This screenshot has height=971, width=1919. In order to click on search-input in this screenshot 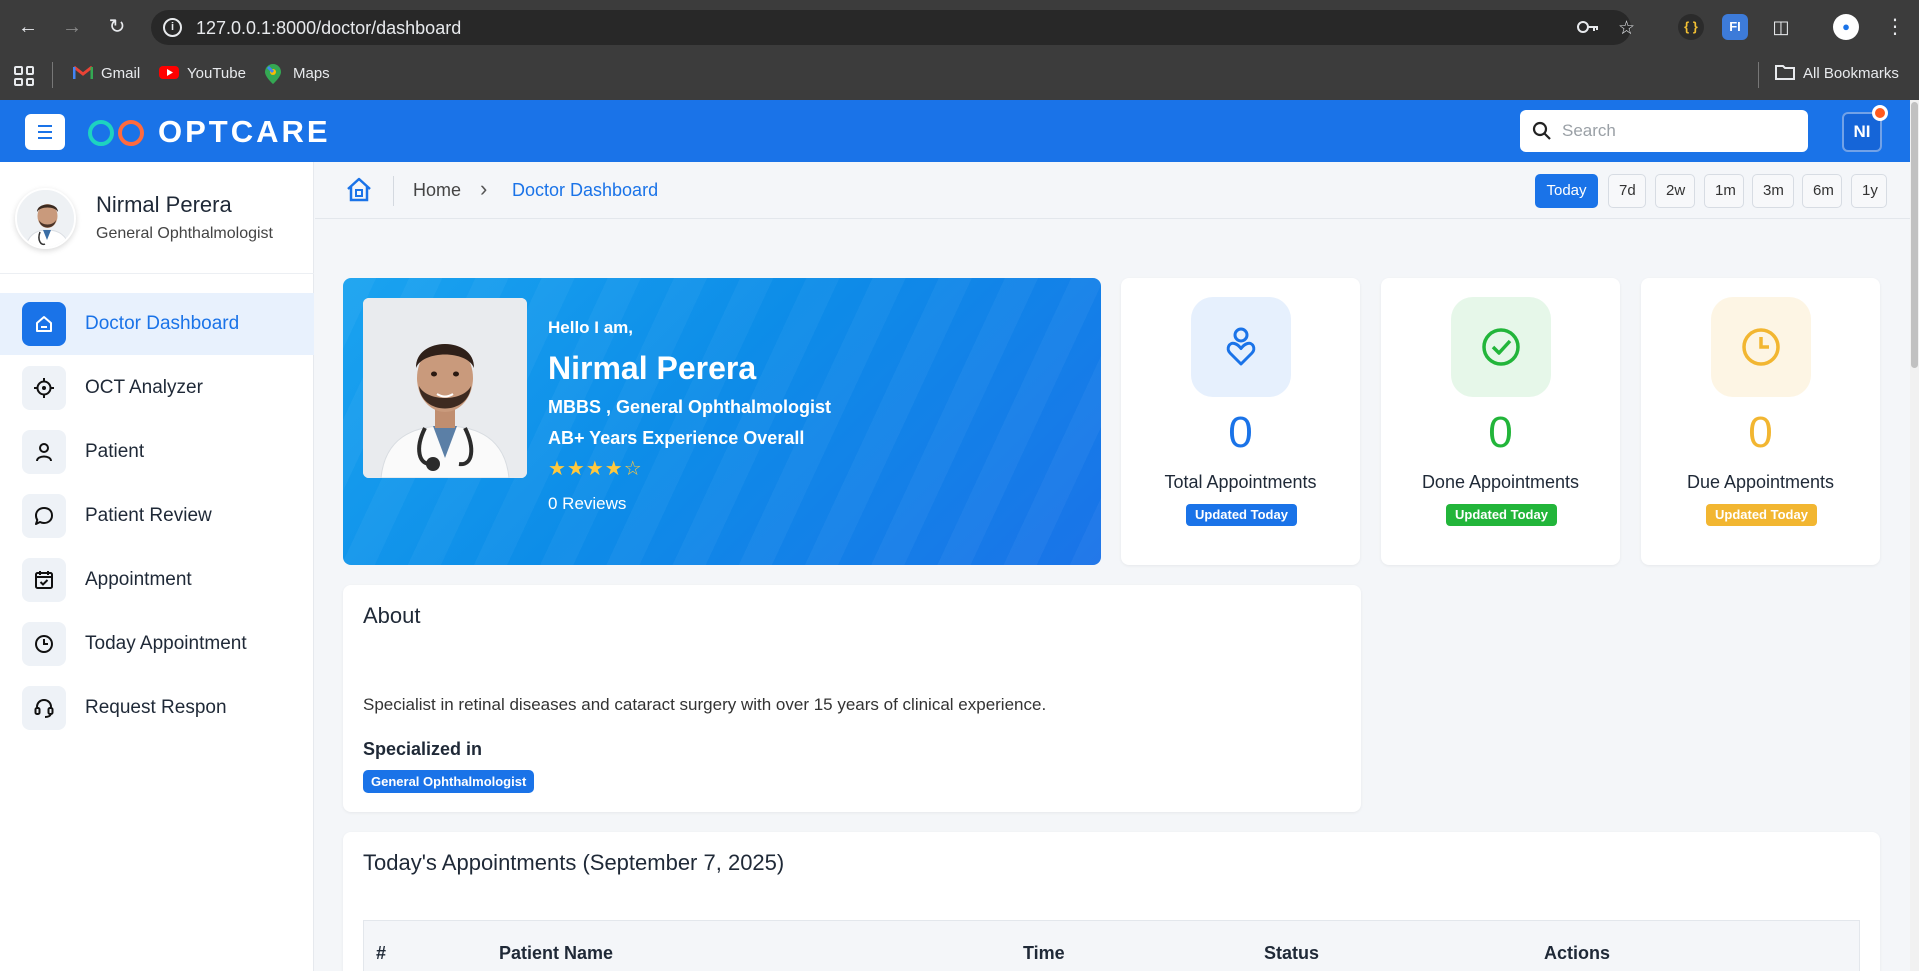, I will do `click(1672, 131)`.